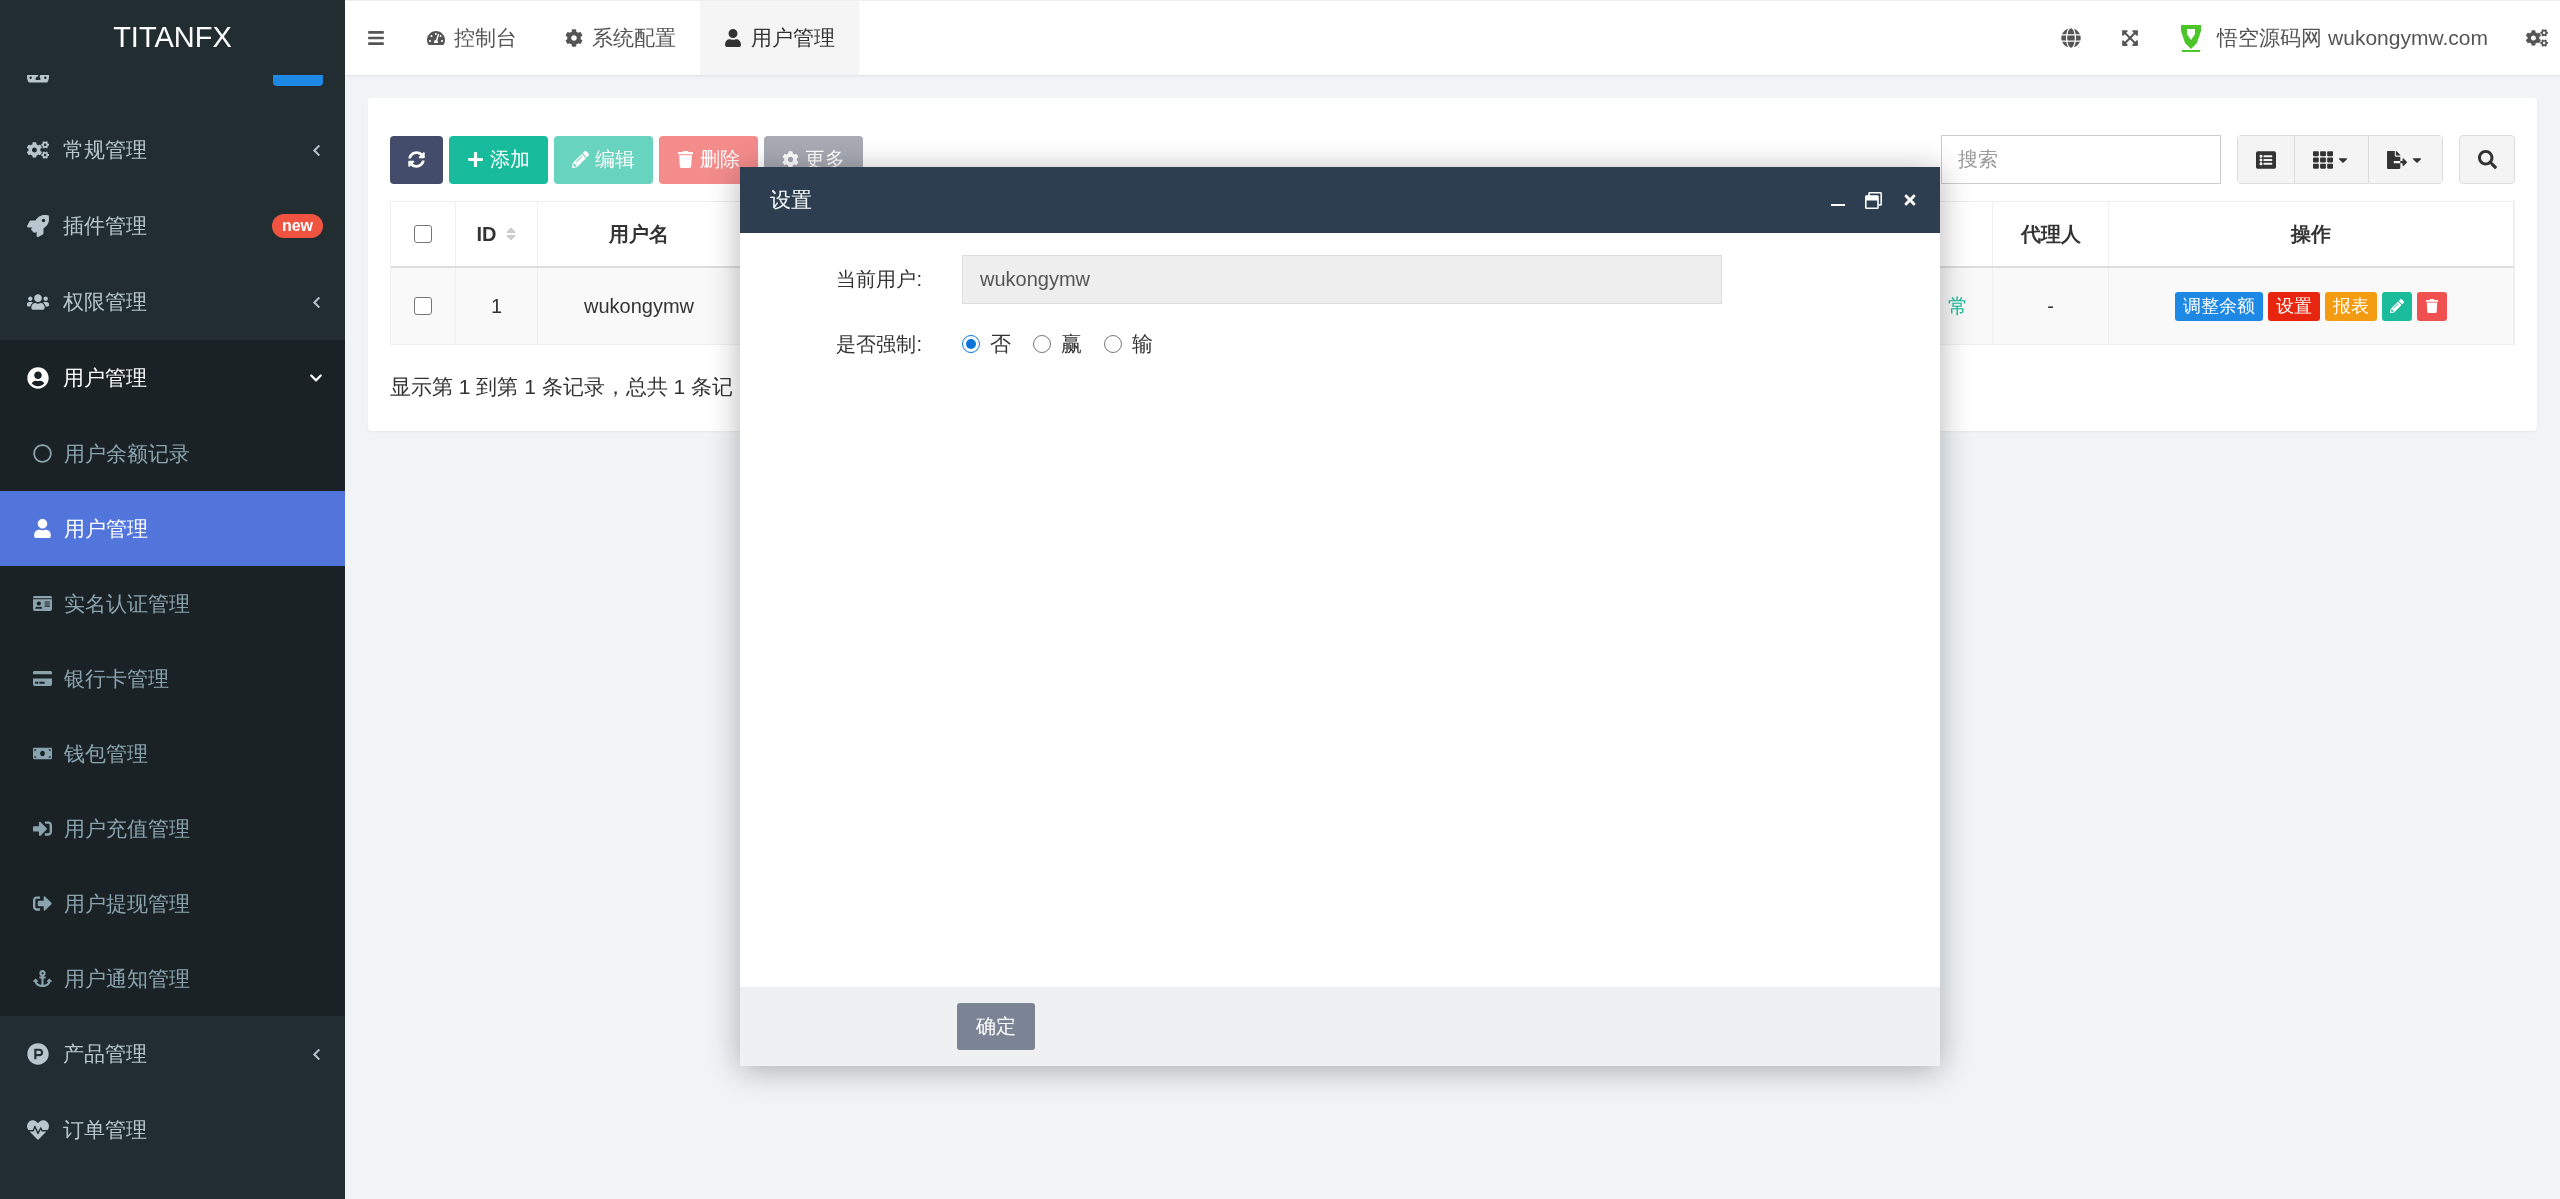 The width and height of the screenshot is (2560, 1199). What do you see at coordinates (486, 234) in the screenshot?
I see `column-header: ID` at bounding box center [486, 234].